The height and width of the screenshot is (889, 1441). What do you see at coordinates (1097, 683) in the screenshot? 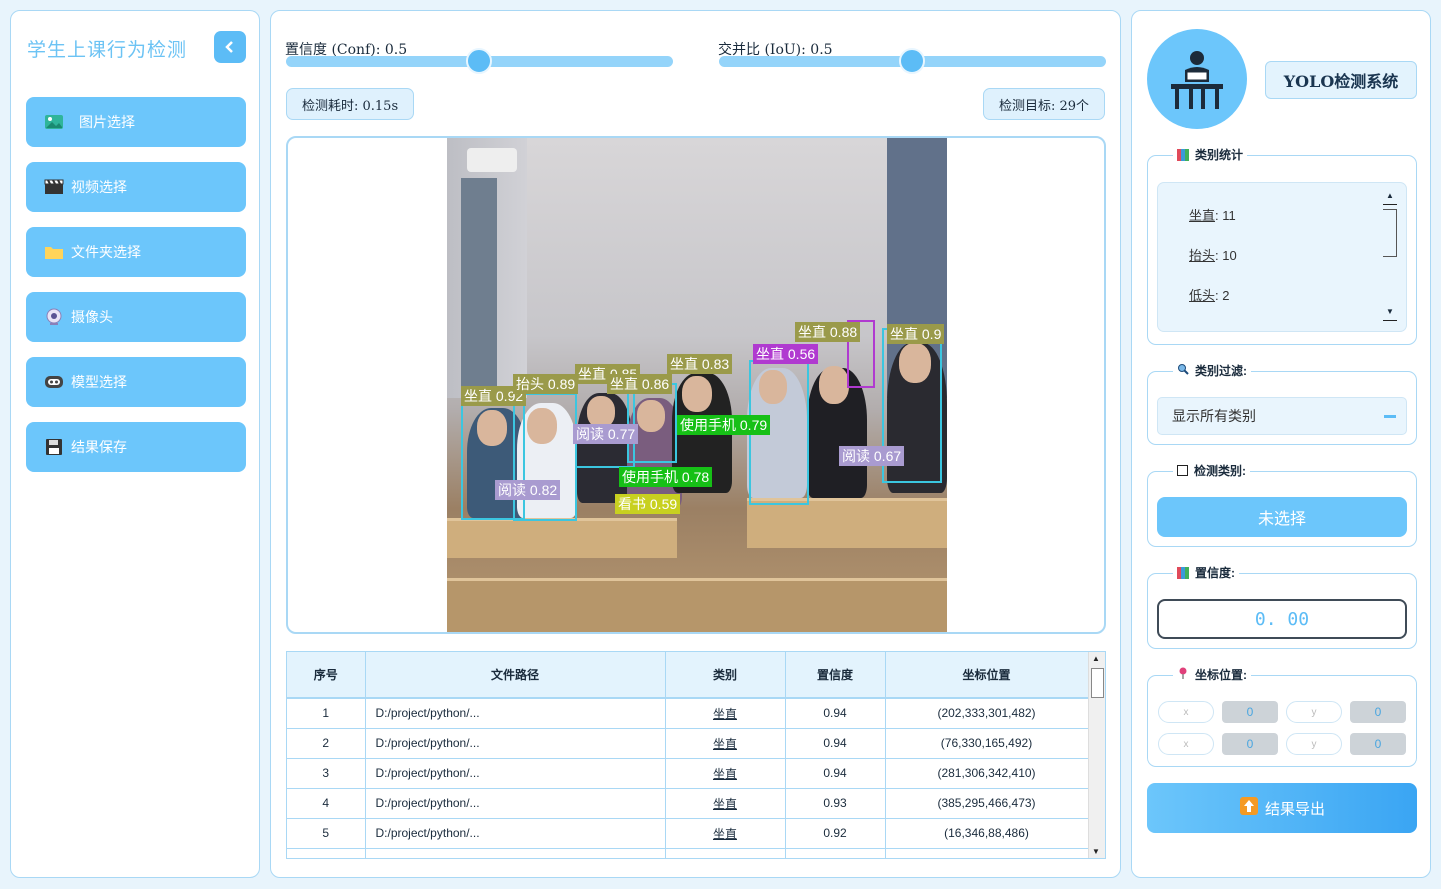
I see `scroll-thumb` at bounding box center [1097, 683].